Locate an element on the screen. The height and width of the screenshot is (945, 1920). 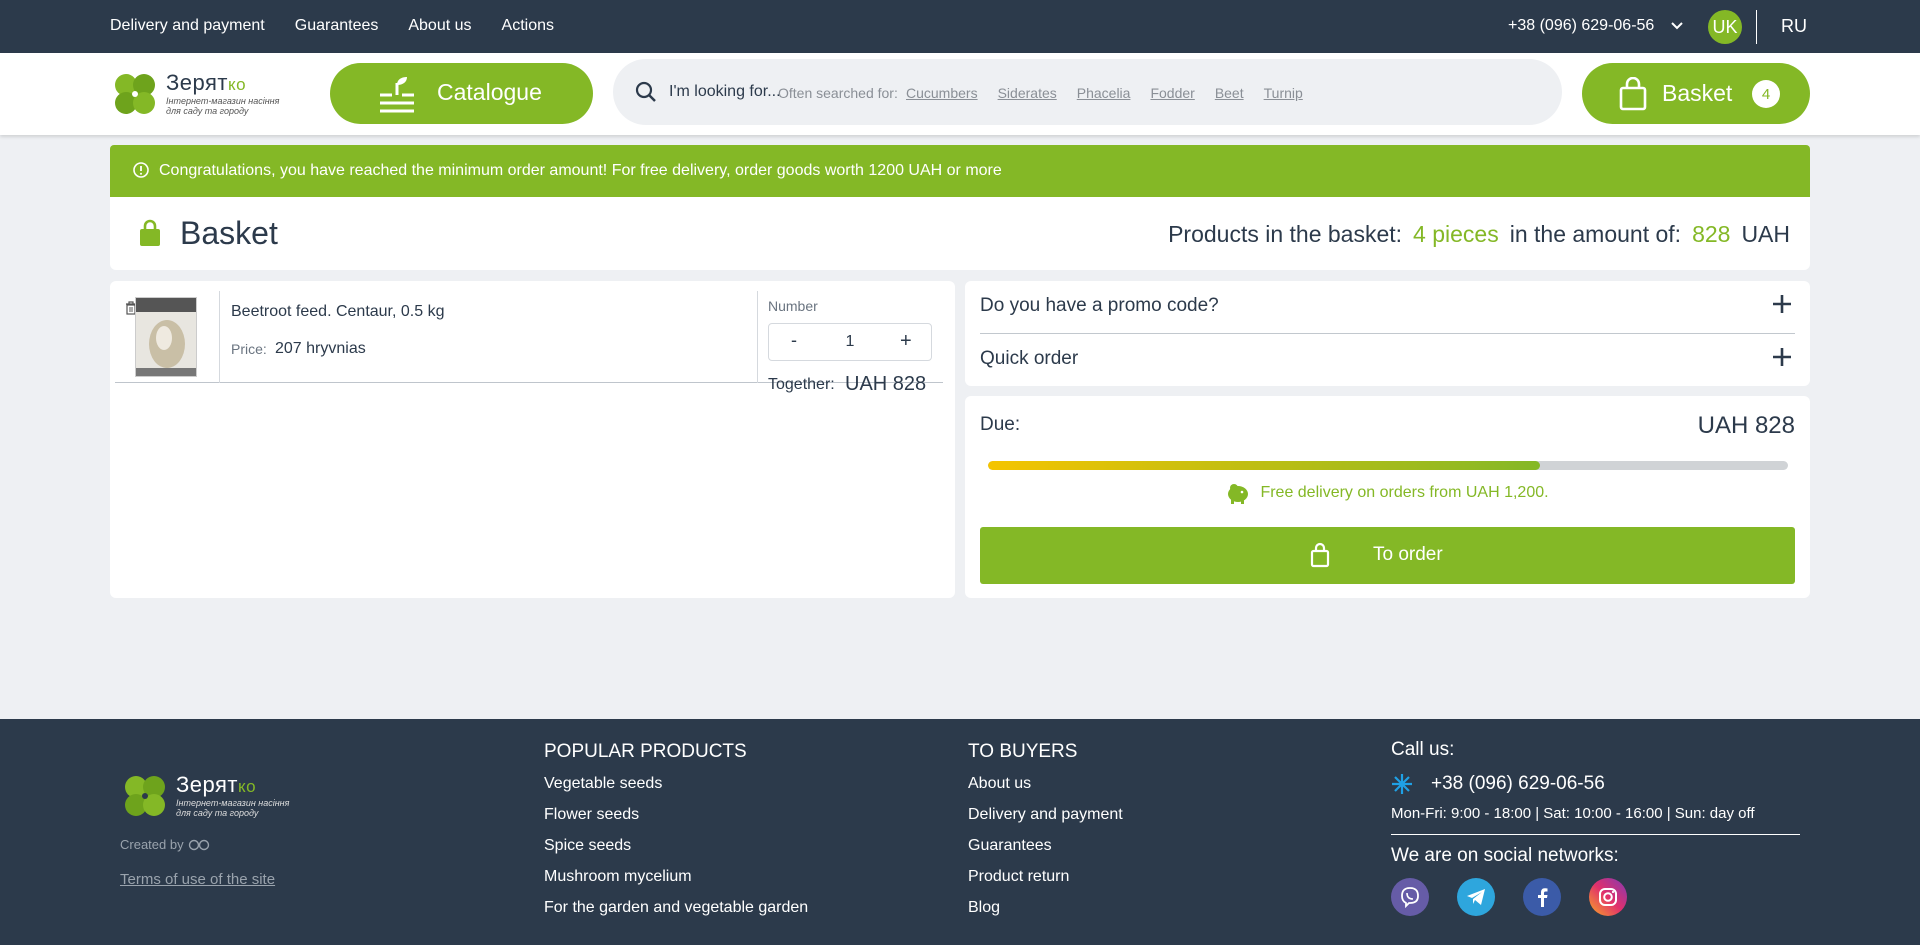
catalogue-sprout-icon is located at coordinates (397, 95).